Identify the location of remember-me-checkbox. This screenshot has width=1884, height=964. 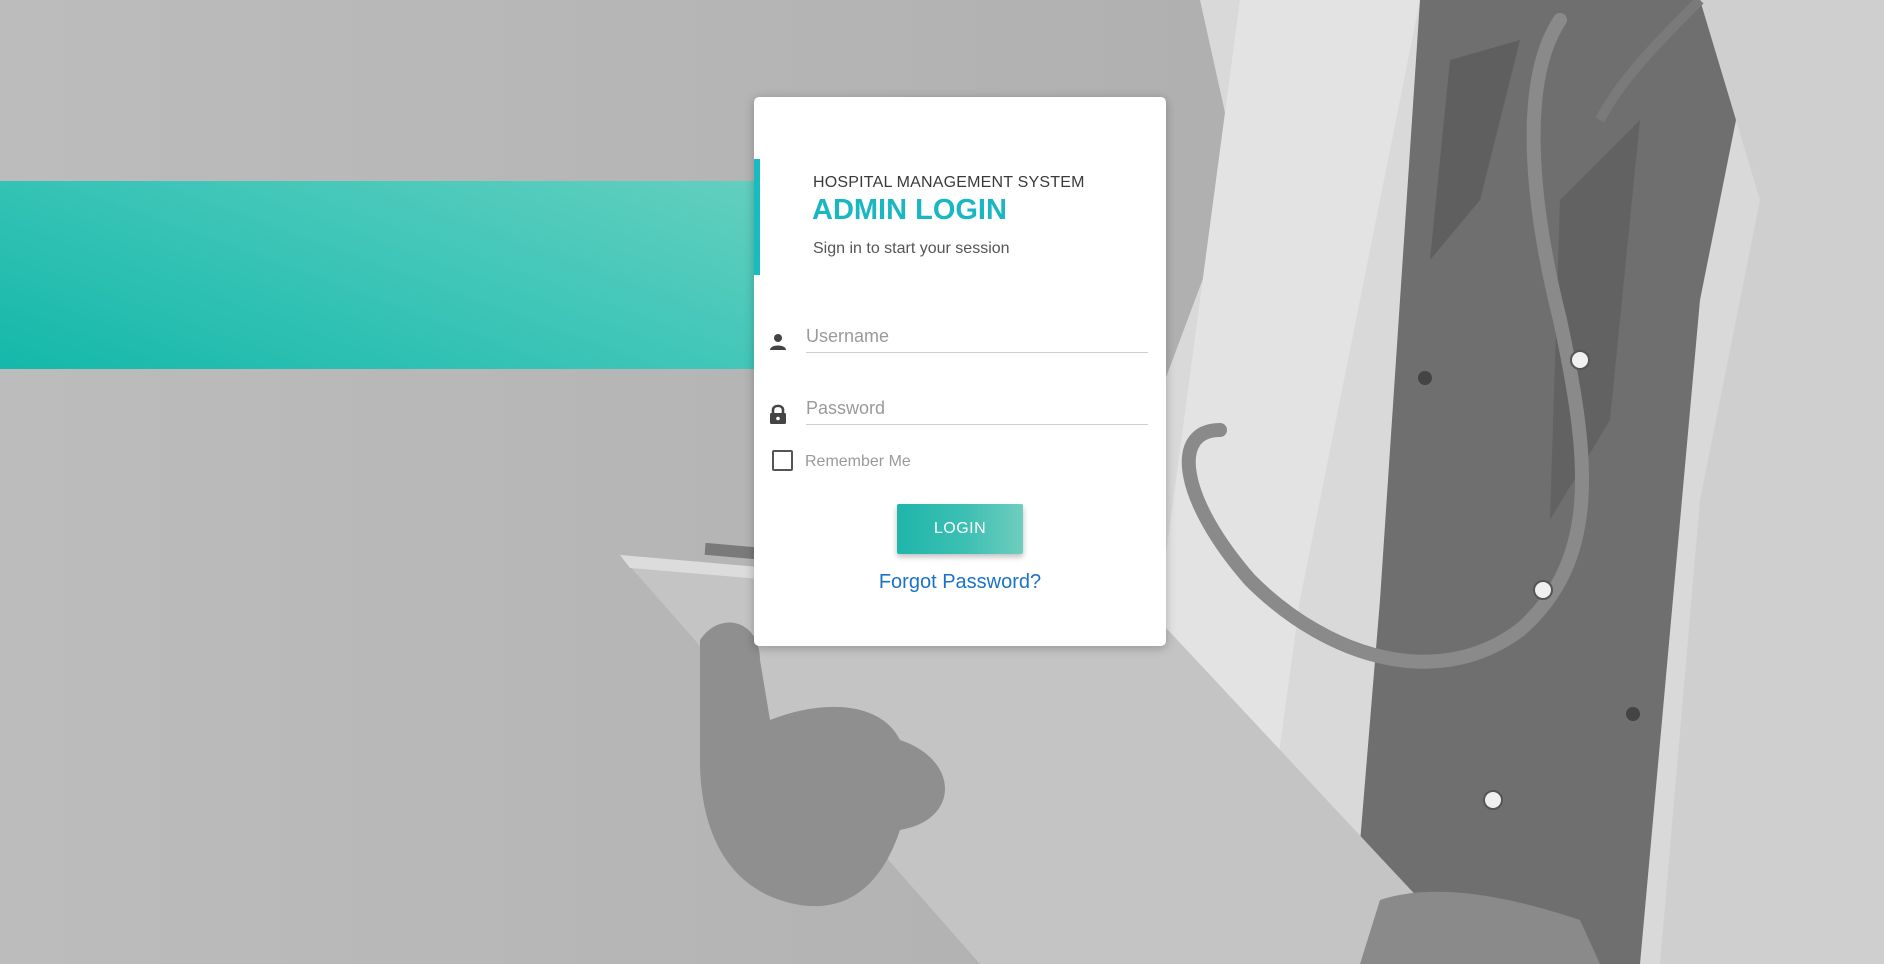
(782, 460).